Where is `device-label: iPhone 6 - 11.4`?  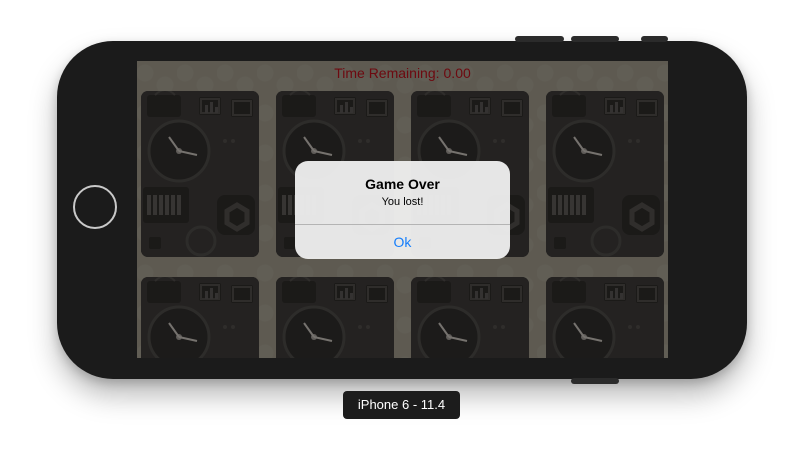
device-label: iPhone 6 - 11.4 is located at coordinates (401, 405).